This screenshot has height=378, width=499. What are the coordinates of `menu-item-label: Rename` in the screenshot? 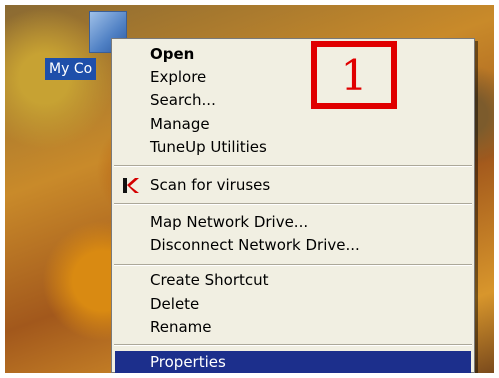 It's located at (181, 327).